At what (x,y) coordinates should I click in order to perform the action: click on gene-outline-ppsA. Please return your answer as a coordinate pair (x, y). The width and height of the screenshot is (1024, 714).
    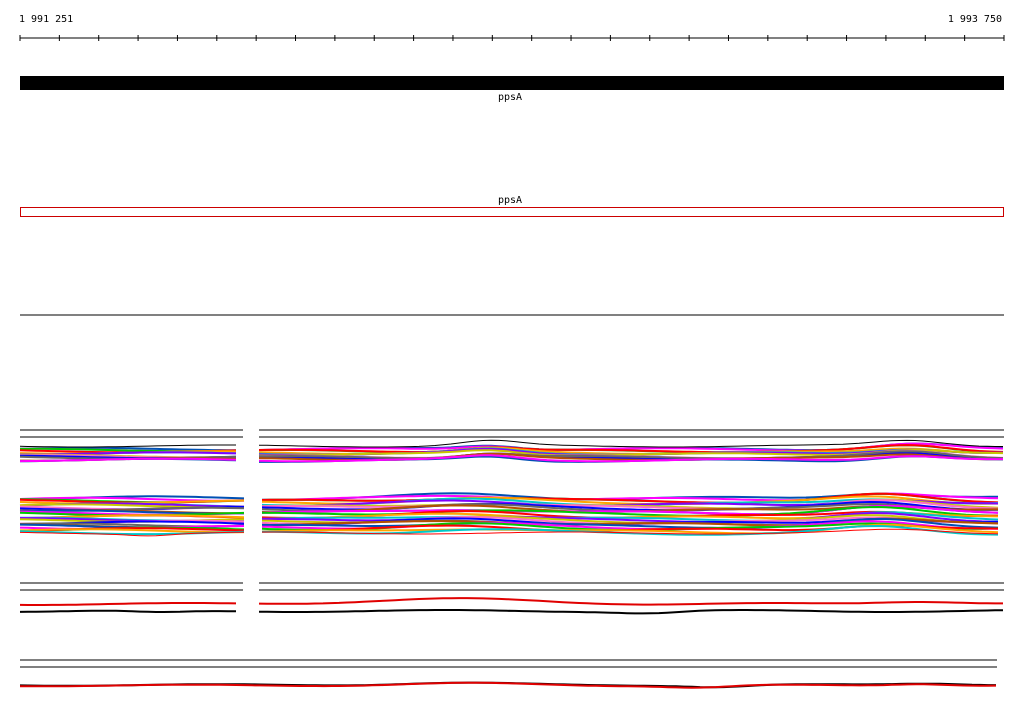
    Looking at the image, I should click on (512, 212).